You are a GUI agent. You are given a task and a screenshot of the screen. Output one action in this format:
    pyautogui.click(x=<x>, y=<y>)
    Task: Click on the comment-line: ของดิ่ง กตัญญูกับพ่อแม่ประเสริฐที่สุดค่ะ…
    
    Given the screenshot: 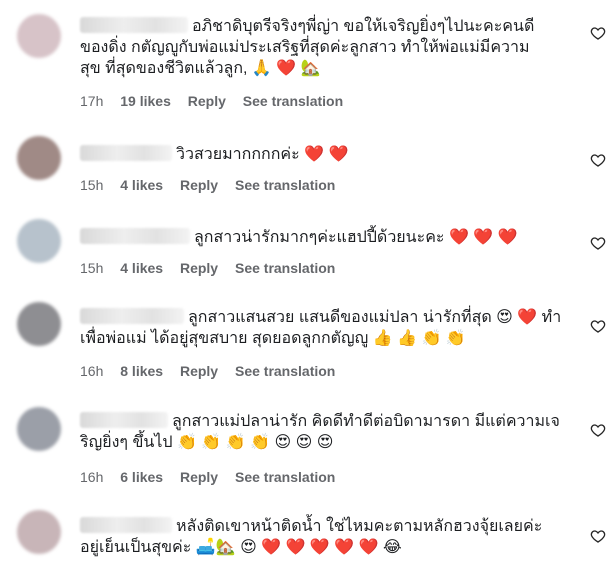 What is the action you would take?
    pyautogui.click(x=305, y=47)
    